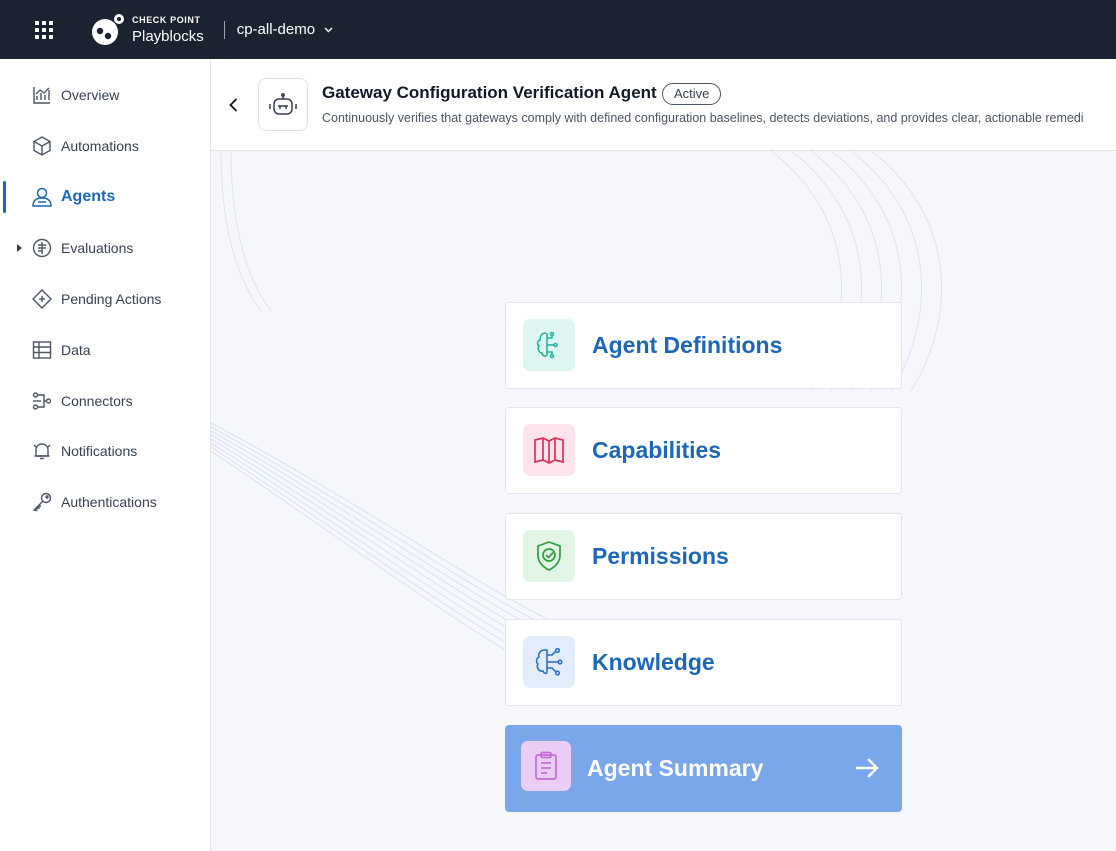 This screenshot has width=1116, height=851. I want to click on chevron-down-icon, so click(328, 29).